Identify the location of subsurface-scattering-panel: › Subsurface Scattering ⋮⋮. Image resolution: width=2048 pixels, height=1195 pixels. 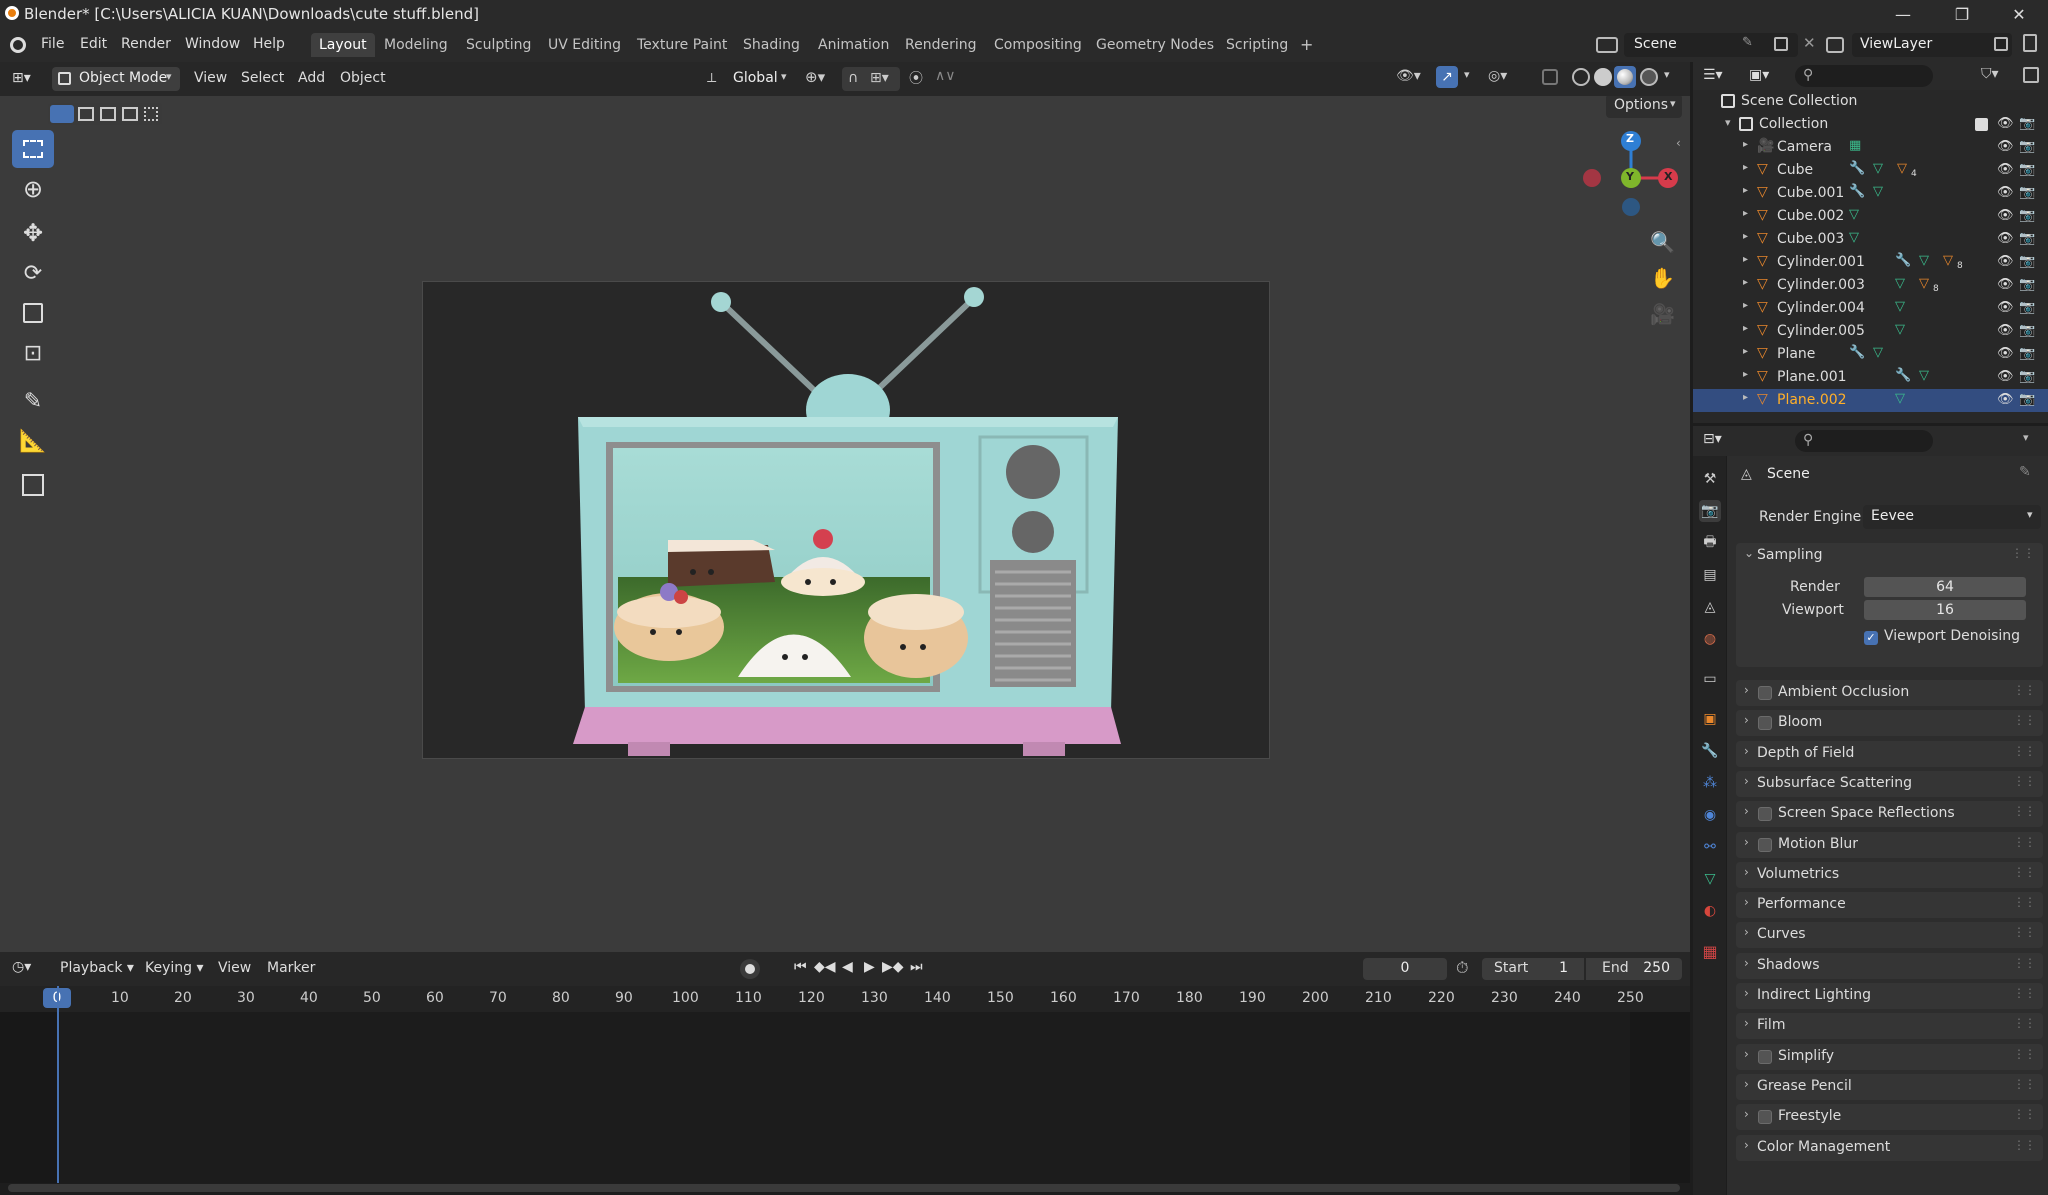
(1889, 783).